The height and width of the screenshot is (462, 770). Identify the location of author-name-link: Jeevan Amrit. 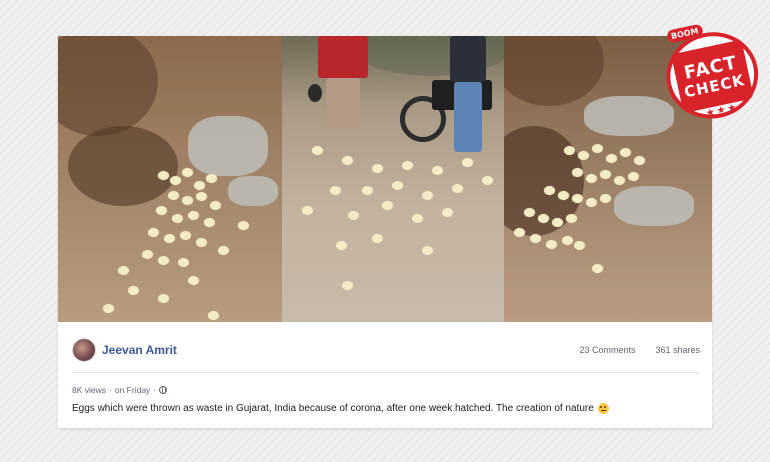
(139, 350).